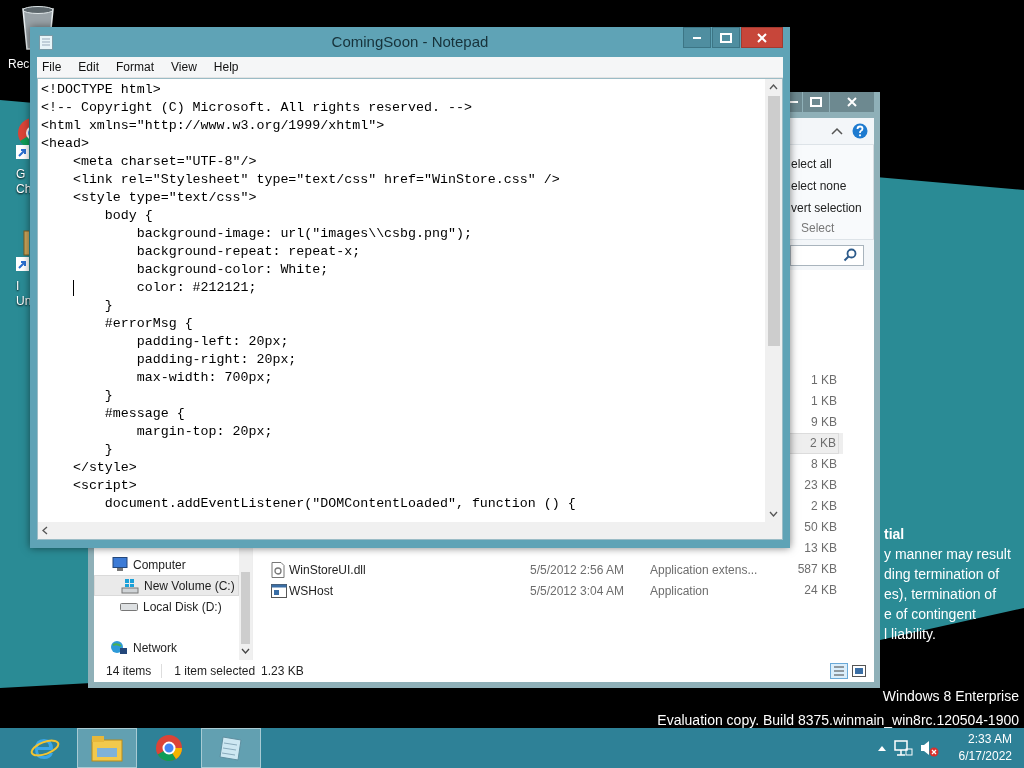  What do you see at coordinates (818, 228) in the screenshot?
I see `ribbon-group-label: Select` at bounding box center [818, 228].